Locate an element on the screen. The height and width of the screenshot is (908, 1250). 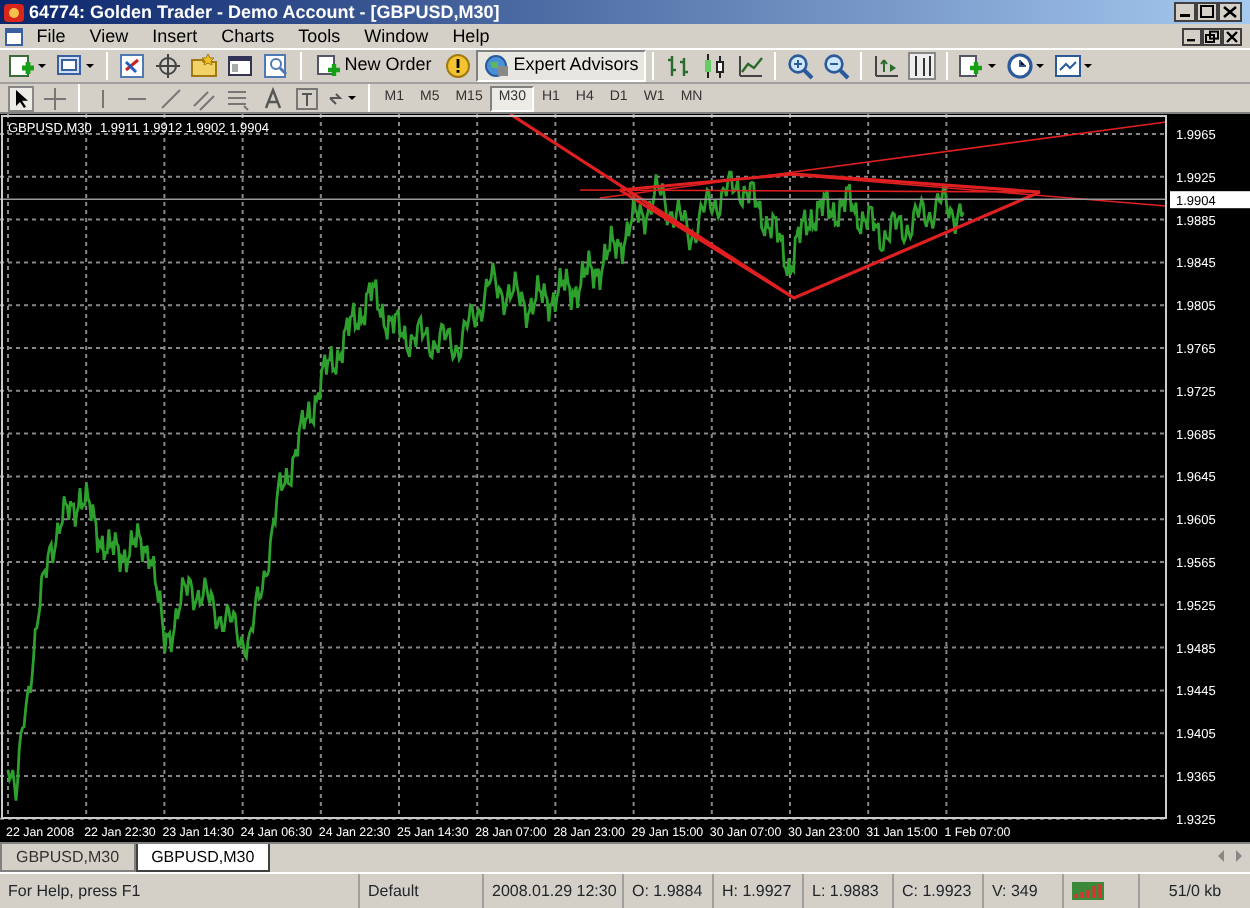
profiles-icon is located at coordinates (76, 66).